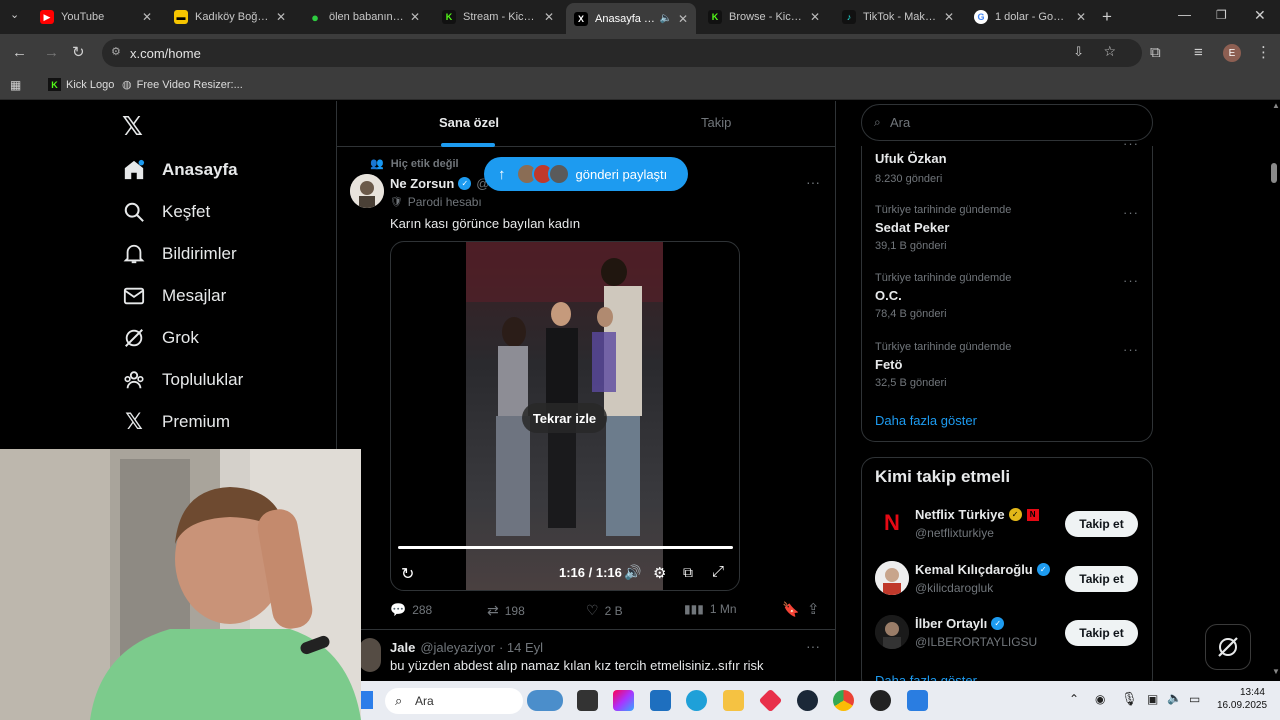  I want to click on taskbar-search: ⌕ Ara, so click(454, 701).